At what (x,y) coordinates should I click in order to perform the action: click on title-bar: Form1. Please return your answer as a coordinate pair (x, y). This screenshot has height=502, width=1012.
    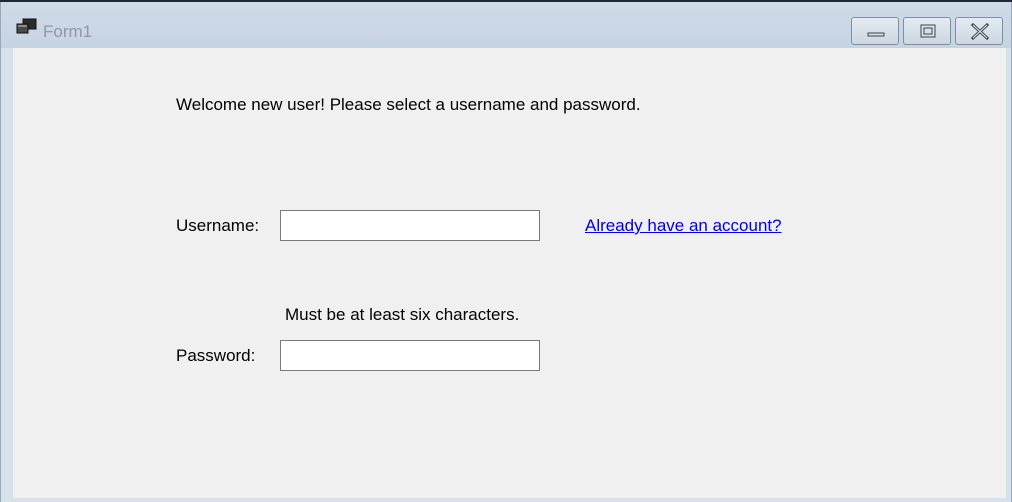
    Looking at the image, I should click on (506, 25).